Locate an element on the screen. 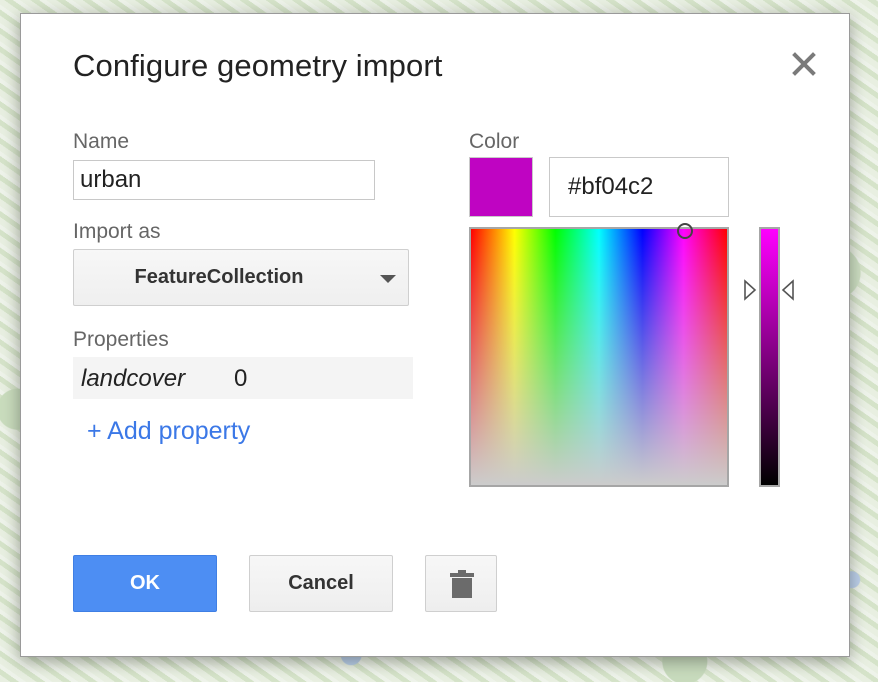 The height and width of the screenshot is (682, 878). import-as-select: FeatureCollection is located at coordinates (241, 277).